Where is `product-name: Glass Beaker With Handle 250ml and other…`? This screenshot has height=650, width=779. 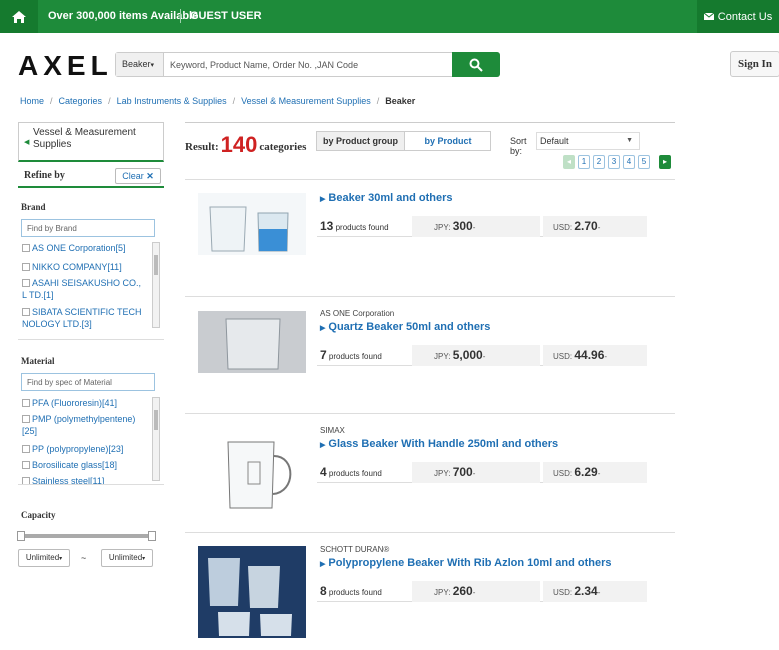
product-name: Glass Beaker With Handle 250ml and other… is located at coordinates (443, 444).